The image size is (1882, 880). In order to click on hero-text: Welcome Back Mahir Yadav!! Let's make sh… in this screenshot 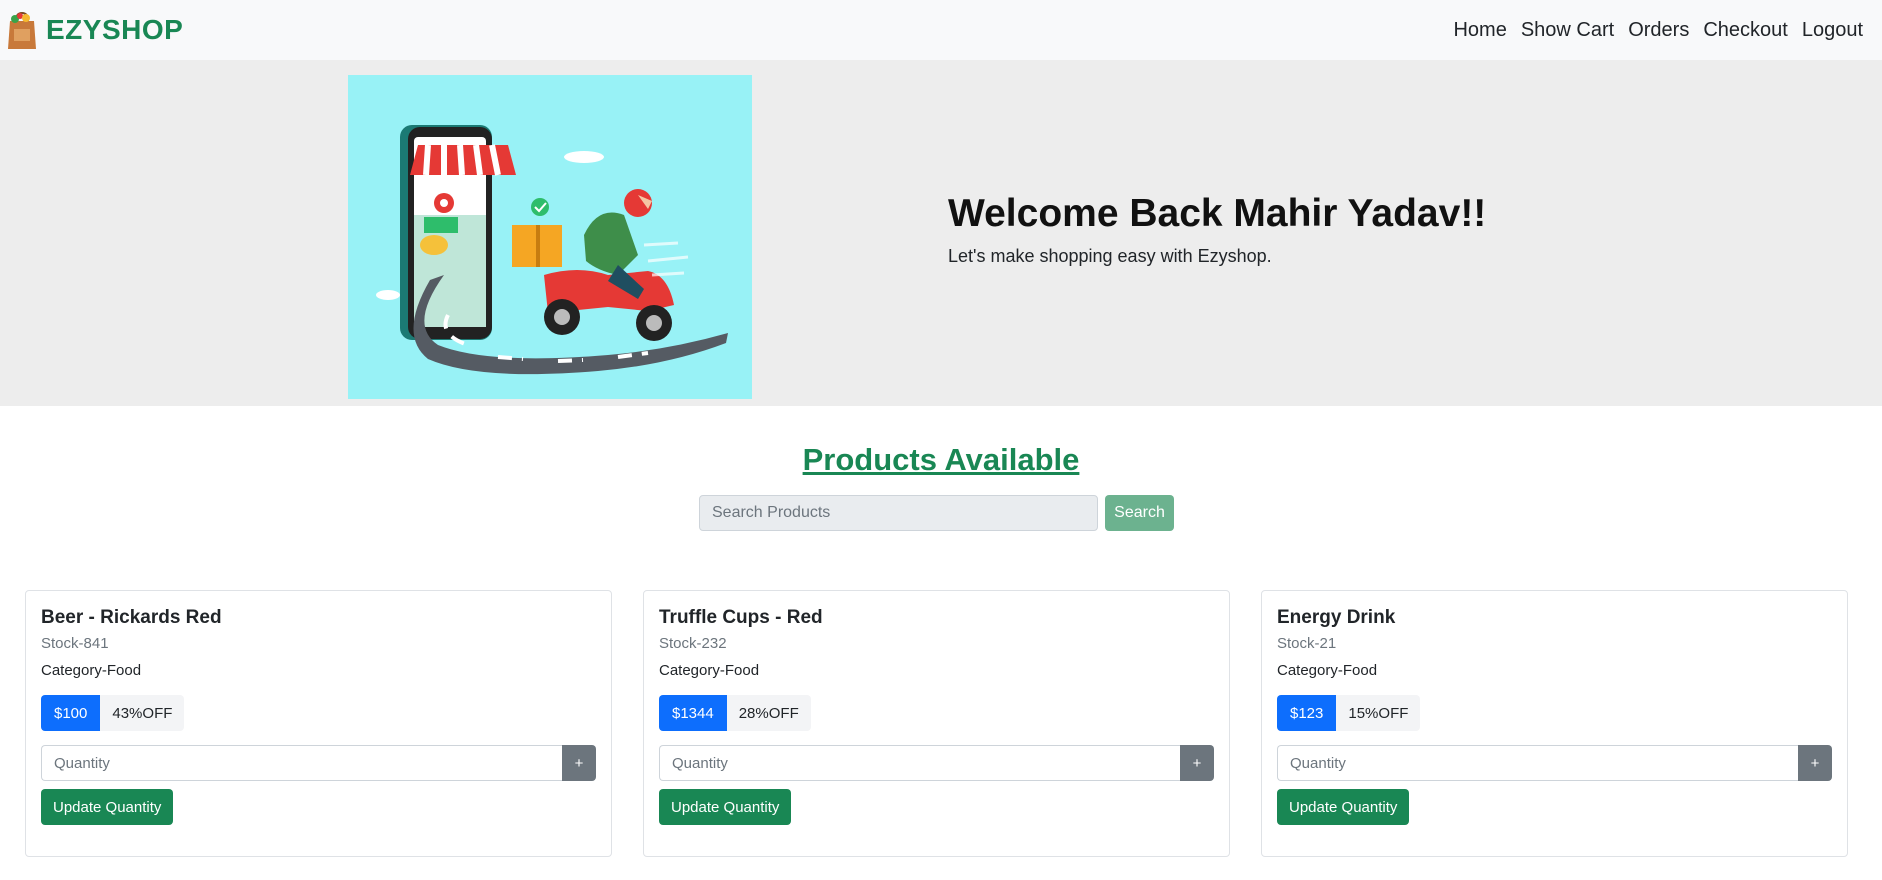, I will do `click(1217, 229)`.